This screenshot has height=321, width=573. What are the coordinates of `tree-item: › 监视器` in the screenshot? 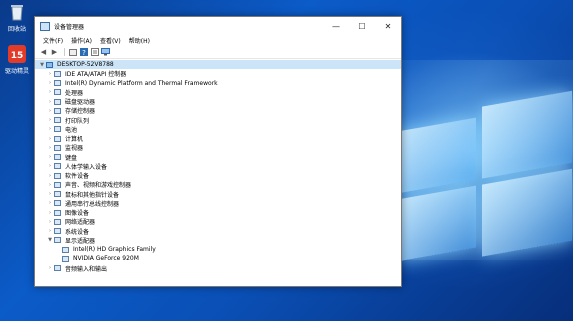 It's located at (218, 147).